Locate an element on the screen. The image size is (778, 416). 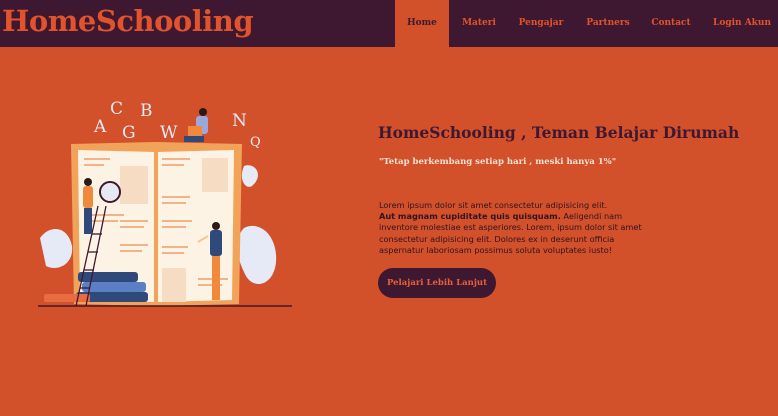
nav-login: Login Akun is located at coordinates (742, 23).